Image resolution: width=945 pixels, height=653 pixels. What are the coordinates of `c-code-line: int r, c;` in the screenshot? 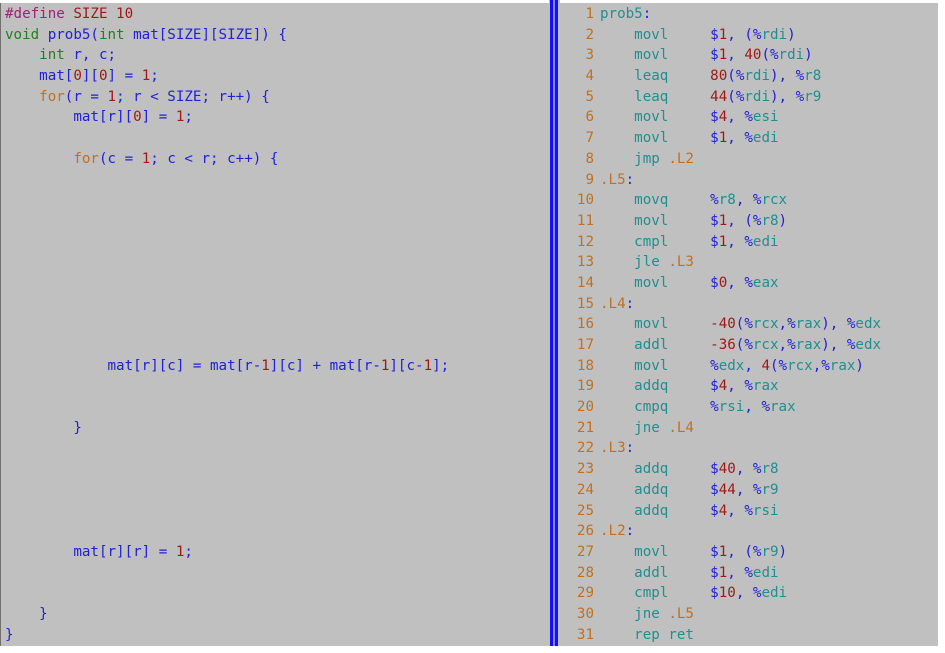 It's located at (277, 55).